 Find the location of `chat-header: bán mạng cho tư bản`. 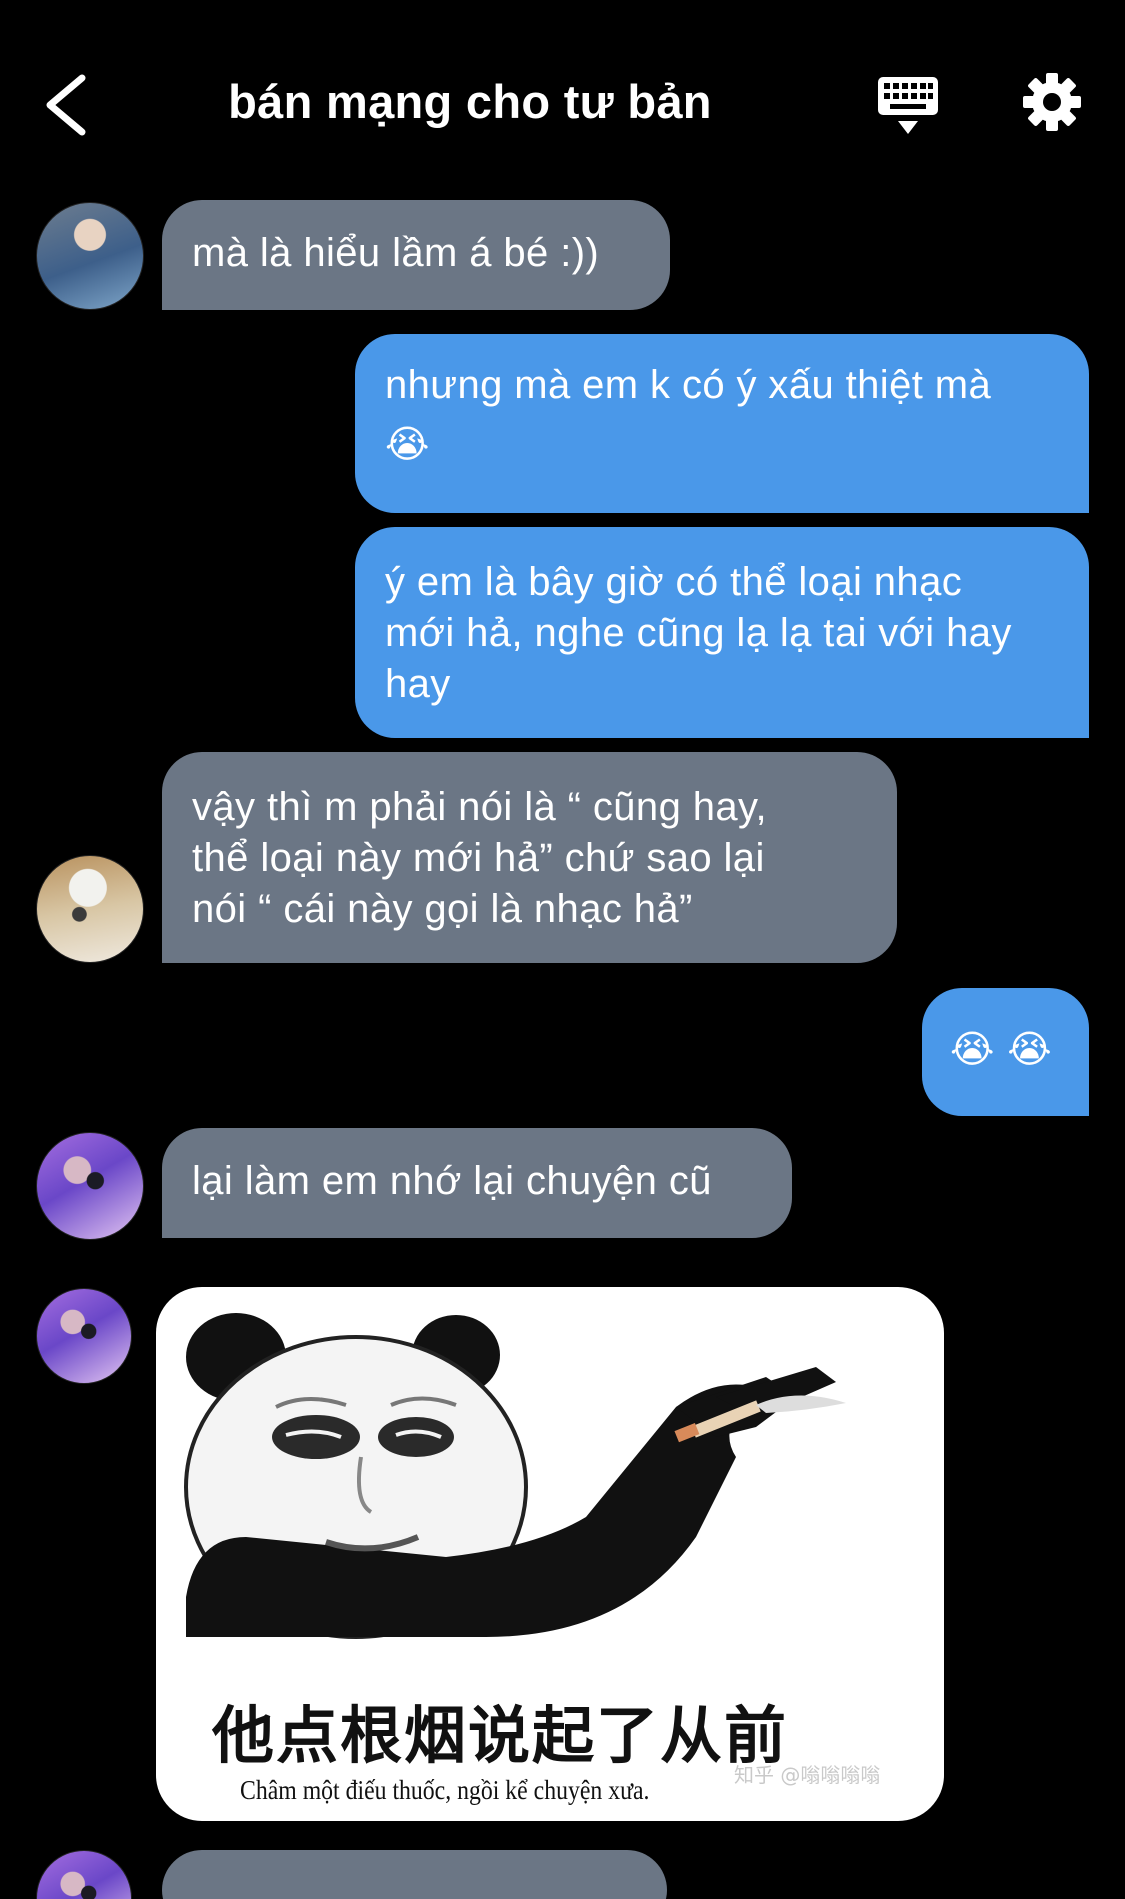

chat-header: bán mạng cho tư bản is located at coordinates (562, 100).